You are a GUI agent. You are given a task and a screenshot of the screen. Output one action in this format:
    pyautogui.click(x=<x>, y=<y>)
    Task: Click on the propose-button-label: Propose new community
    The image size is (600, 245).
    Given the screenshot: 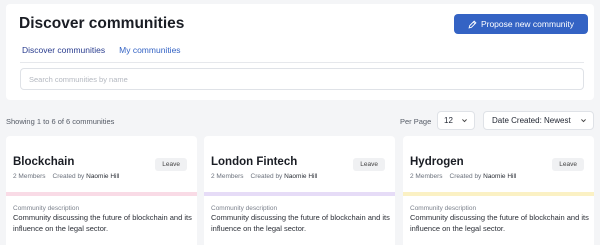 What is the action you would take?
    pyautogui.click(x=527, y=24)
    